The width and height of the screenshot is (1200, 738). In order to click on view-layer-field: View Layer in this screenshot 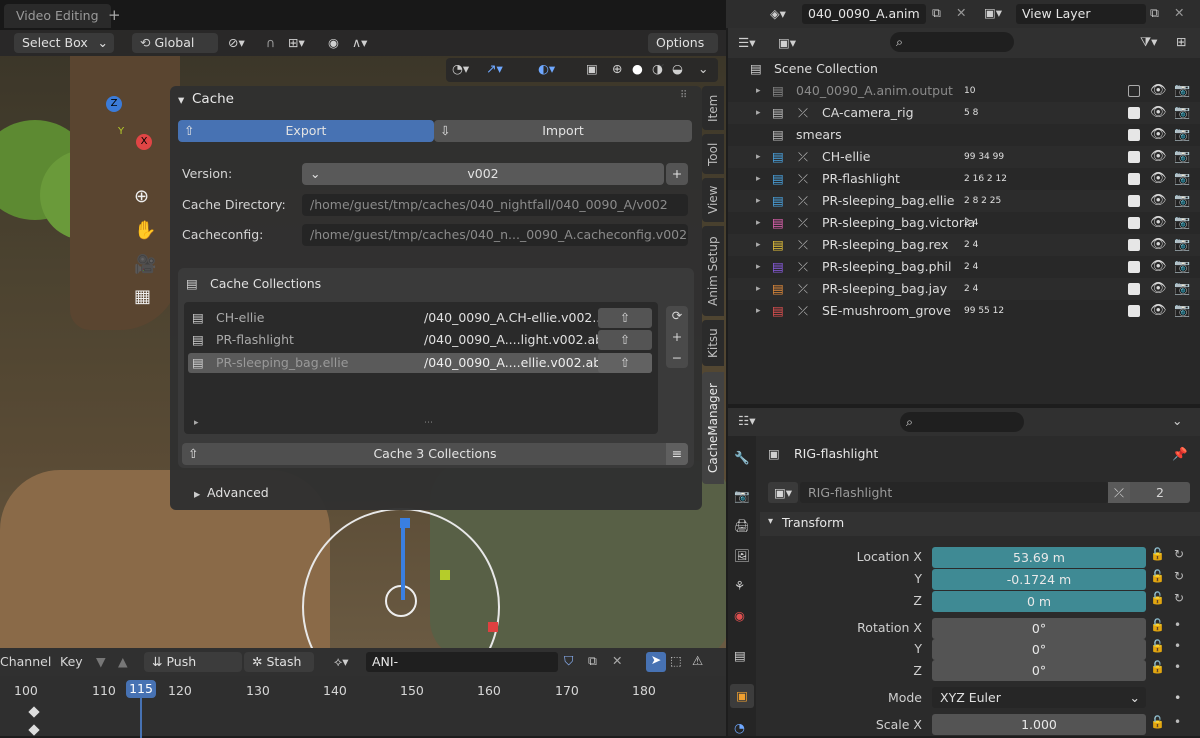, I will do `click(1081, 14)`.